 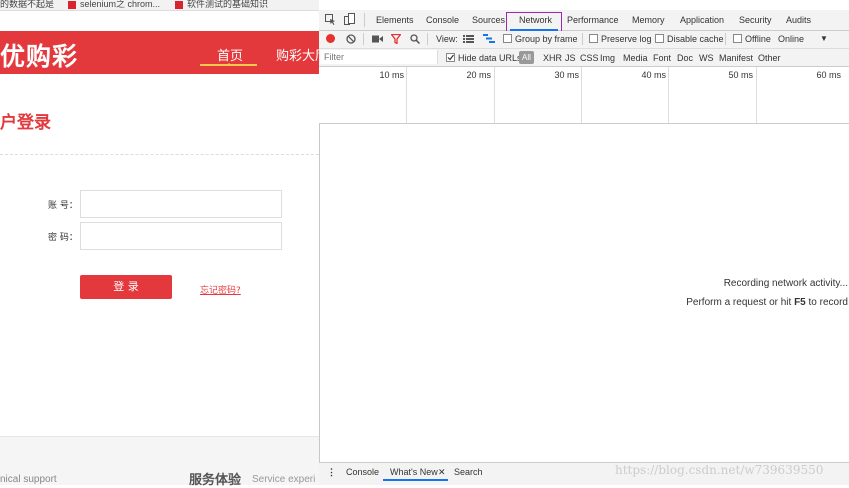 What do you see at coordinates (414, 472) in the screenshot?
I see `drawer-tab-whats-new: What's New` at bounding box center [414, 472].